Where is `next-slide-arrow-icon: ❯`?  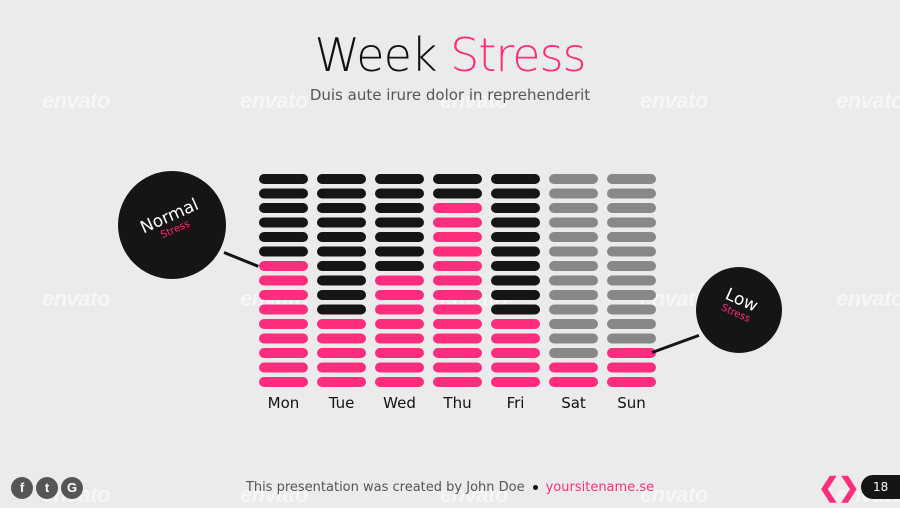 next-slide-arrow-icon: ❯ is located at coordinates (849, 487).